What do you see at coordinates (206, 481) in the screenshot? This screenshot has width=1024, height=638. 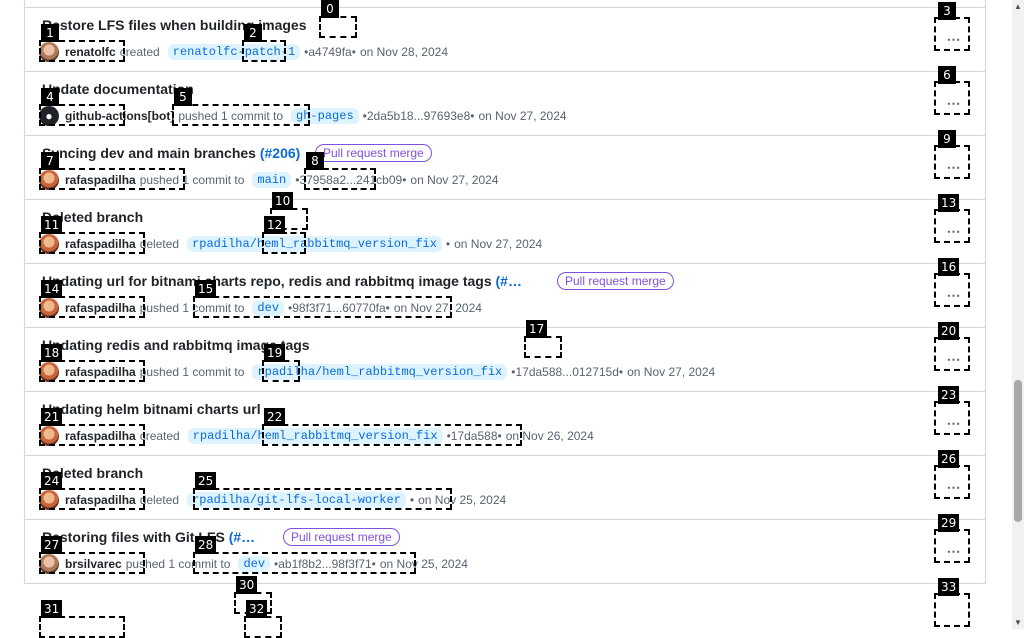 I see `annotation-tag: 25` at bounding box center [206, 481].